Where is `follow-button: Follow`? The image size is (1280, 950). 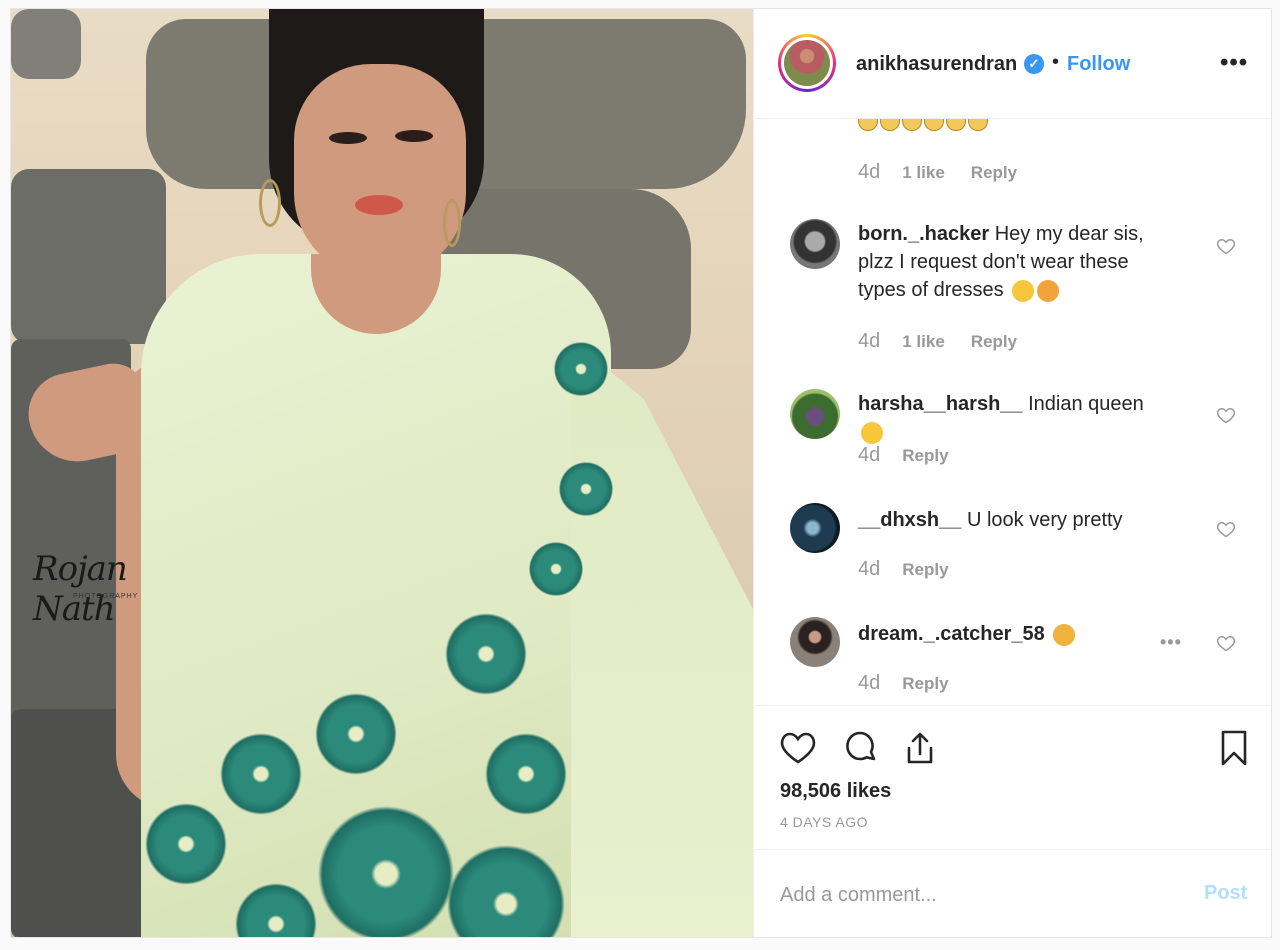 follow-button: Follow is located at coordinates (1098, 64).